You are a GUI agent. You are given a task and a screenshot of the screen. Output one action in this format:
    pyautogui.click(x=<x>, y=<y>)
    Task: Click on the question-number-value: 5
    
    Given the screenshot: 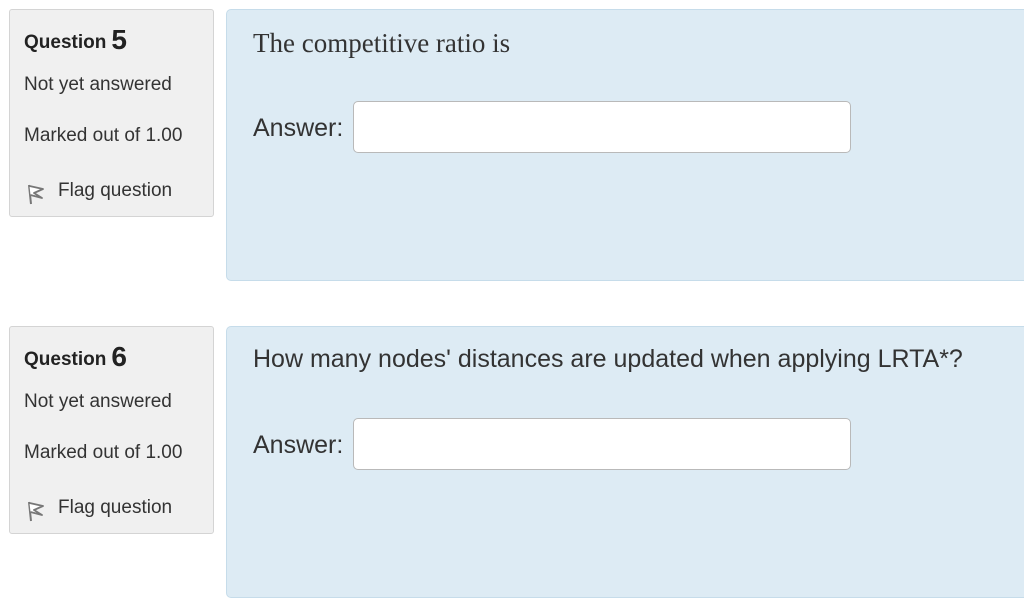 What is the action you would take?
    pyautogui.click(x=119, y=39)
    